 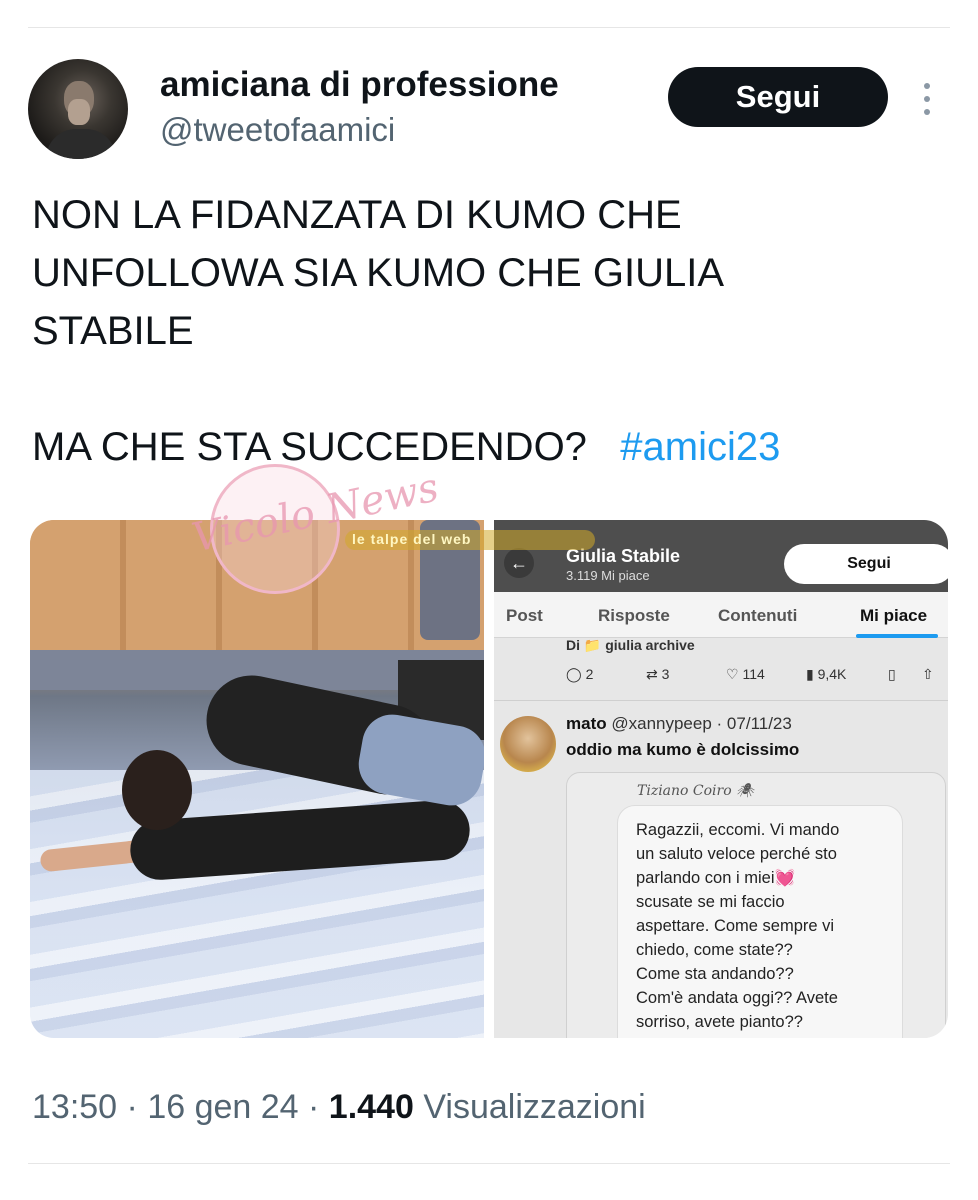 I want to click on quoted-line: aspettare. Come sempre vi, so click(x=735, y=926).